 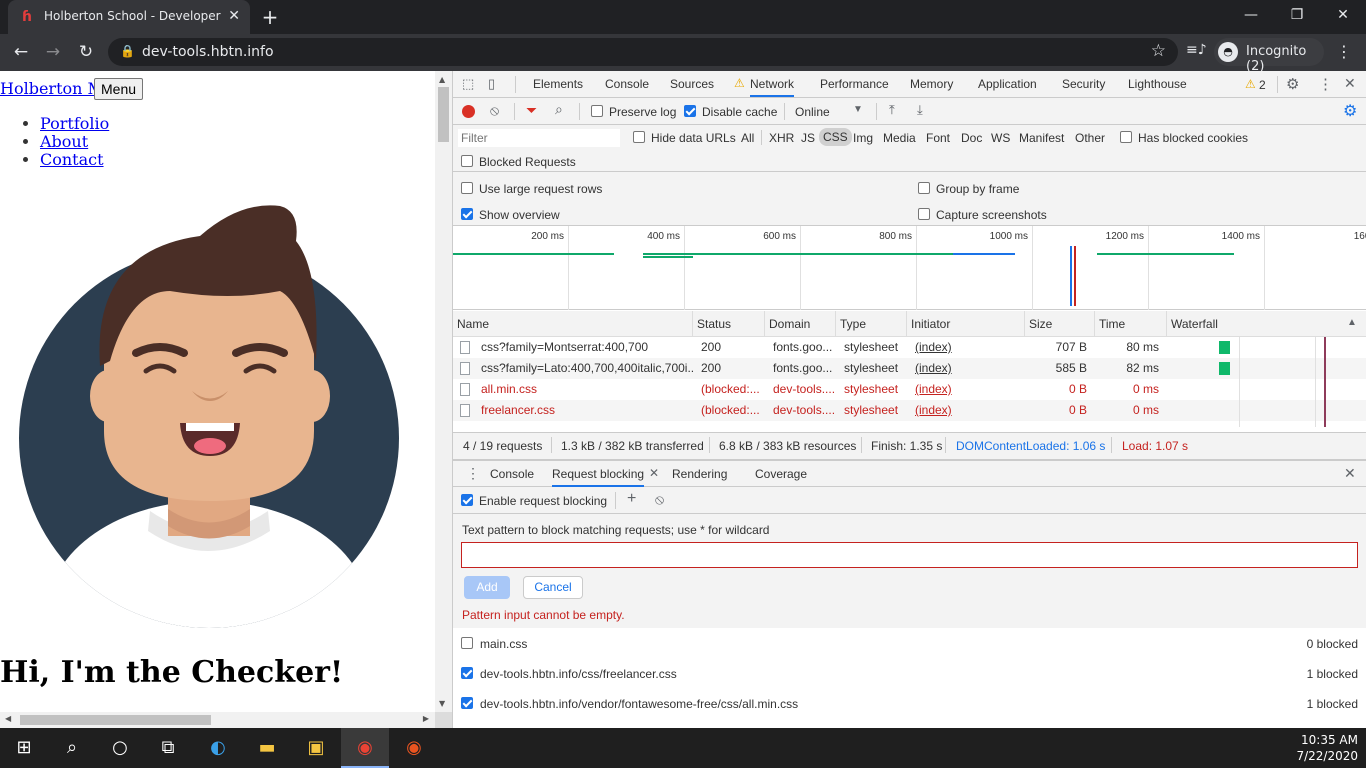 What do you see at coordinates (234, 16) in the screenshot?
I see `close-tab-icon: ✕` at bounding box center [234, 16].